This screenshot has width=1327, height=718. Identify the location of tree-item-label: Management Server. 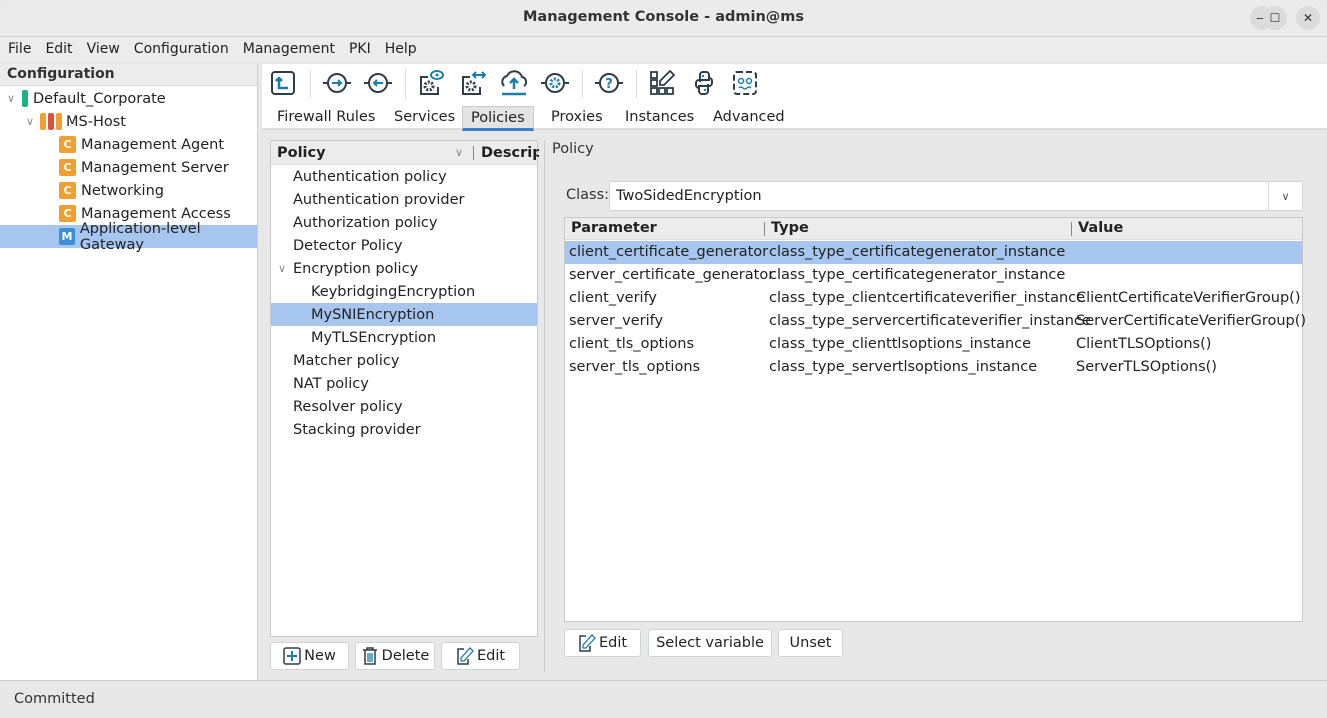
(155, 167).